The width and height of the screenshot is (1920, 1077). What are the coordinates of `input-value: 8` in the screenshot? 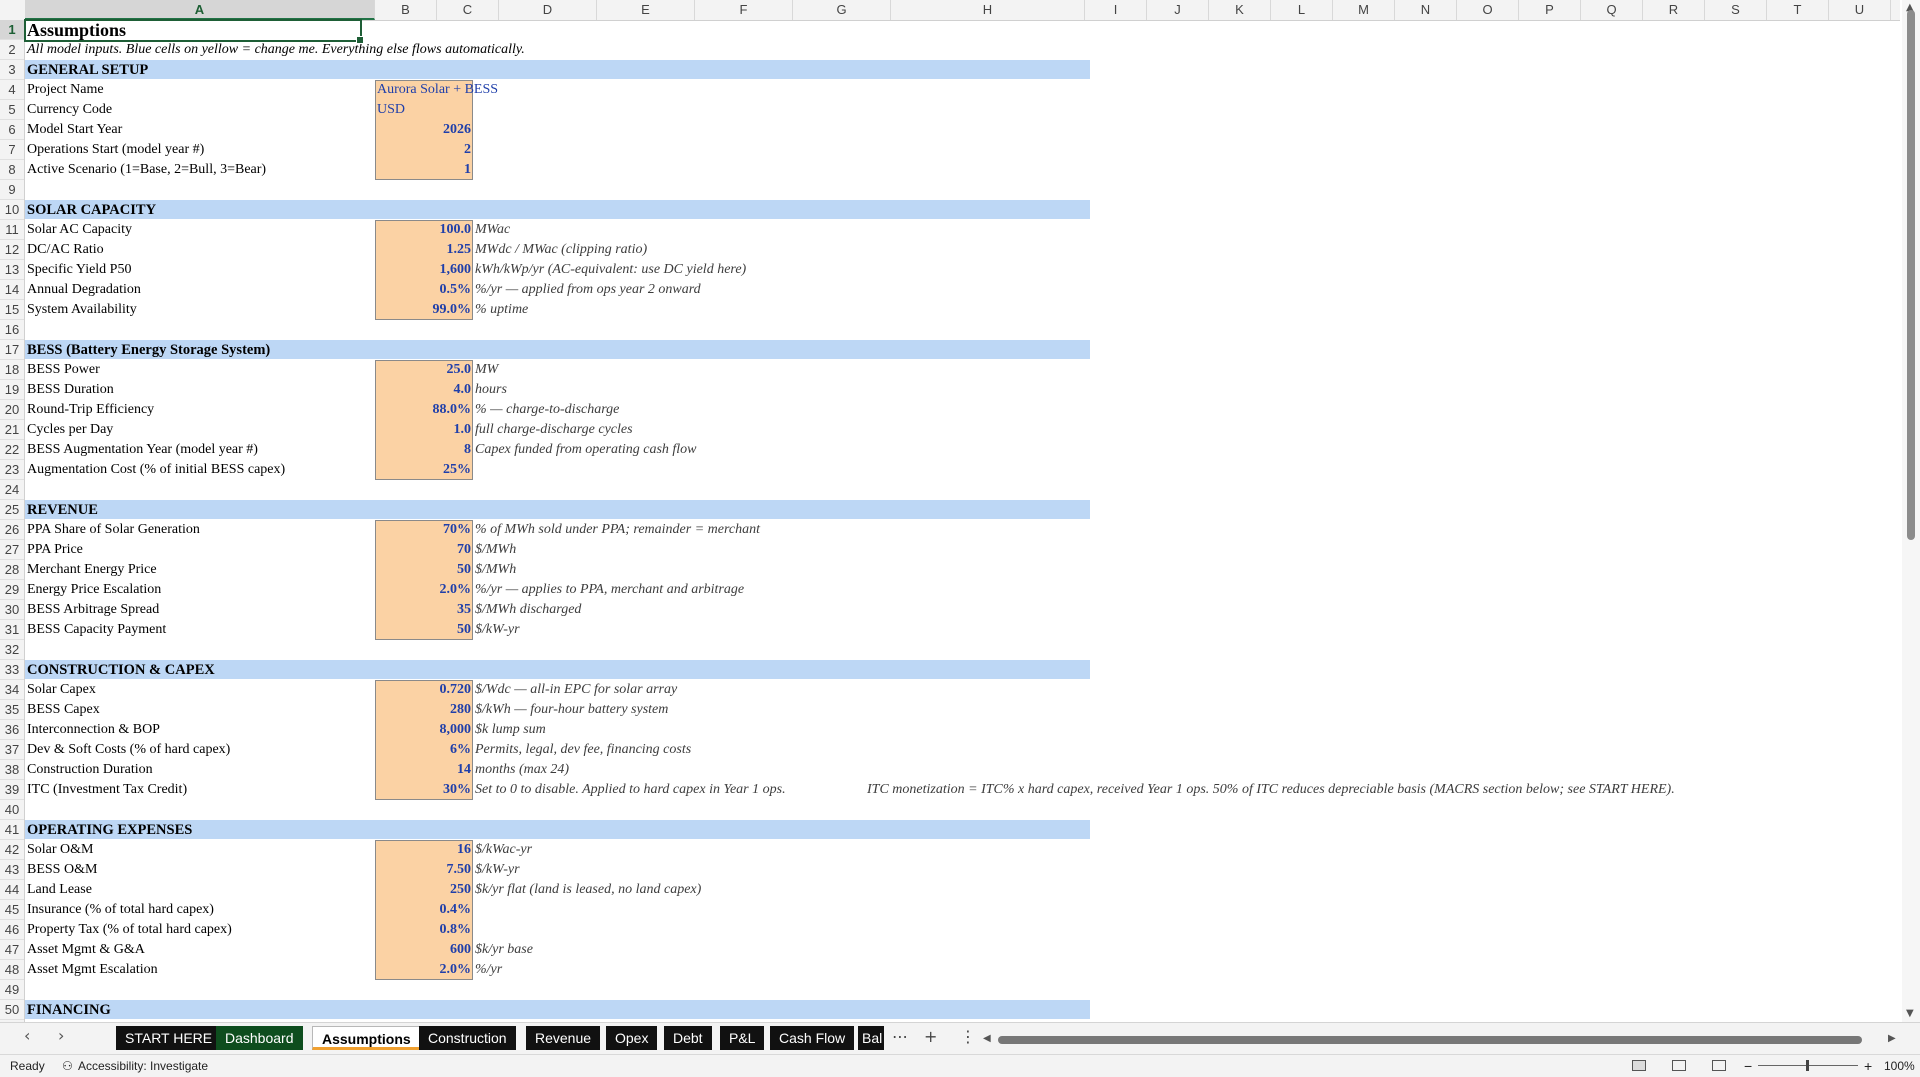 It's located at (424, 450).